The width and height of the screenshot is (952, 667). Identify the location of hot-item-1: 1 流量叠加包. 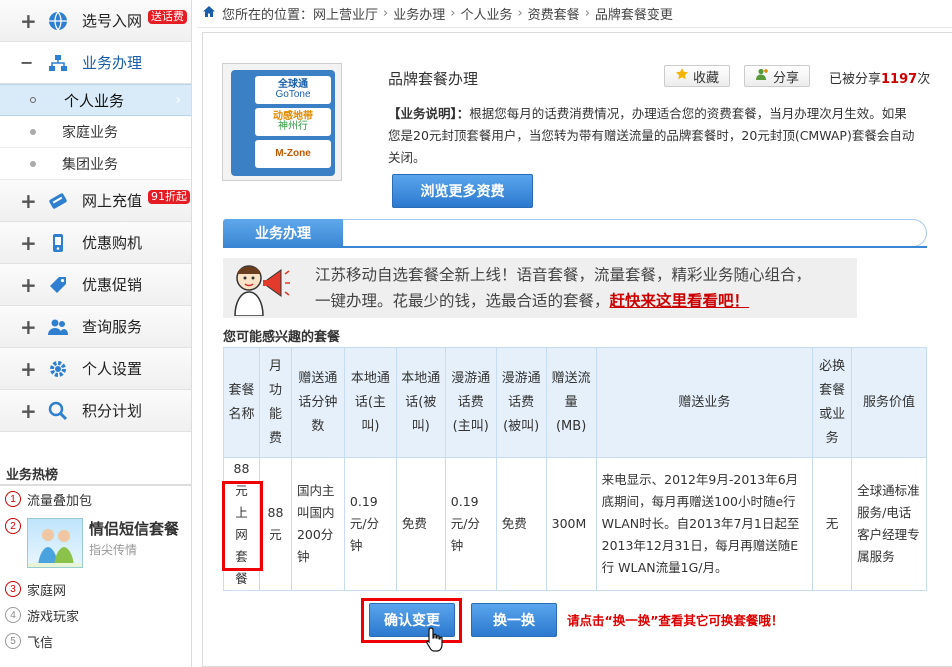
(95, 499).